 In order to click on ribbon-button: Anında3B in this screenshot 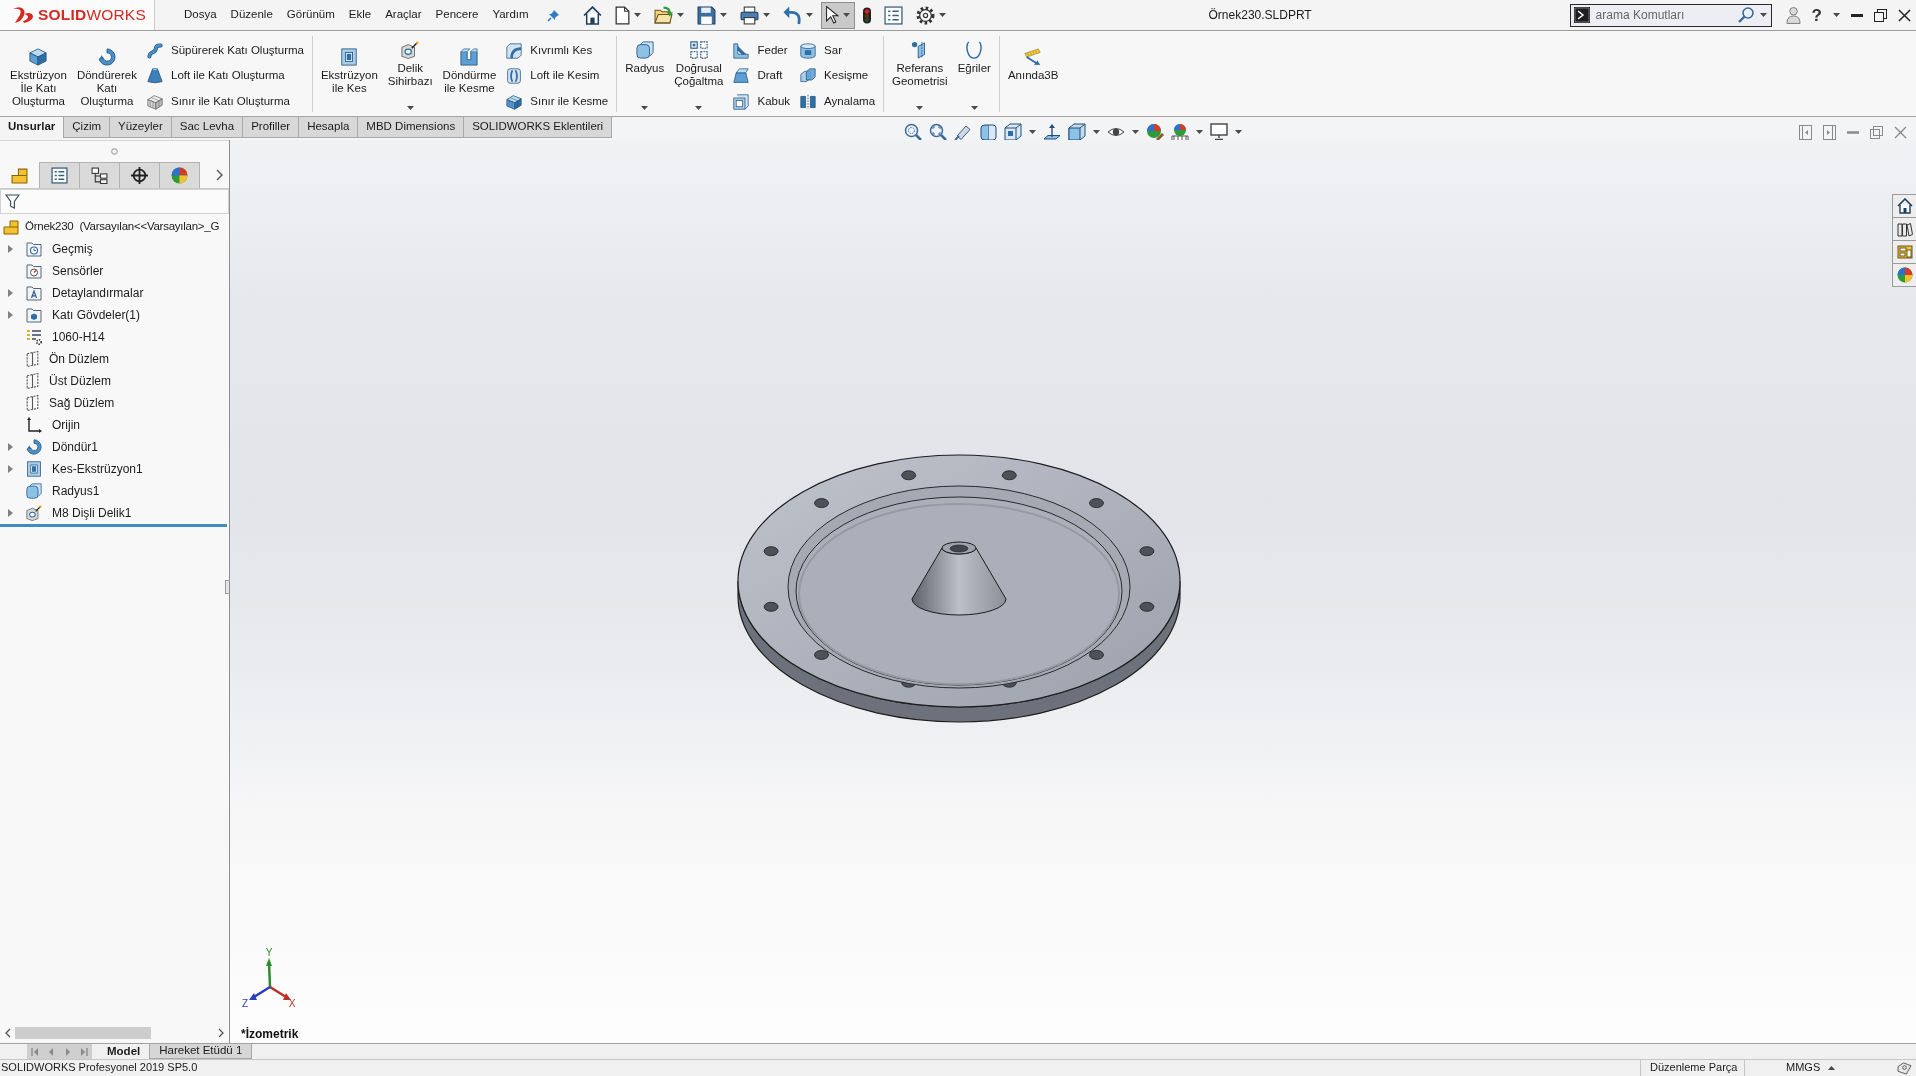, I will do `click(1033, 73)`.